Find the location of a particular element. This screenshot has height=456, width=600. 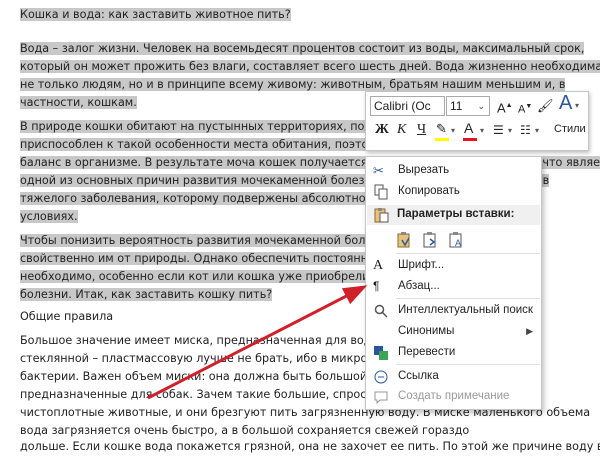

annotation-arrow is located at coordinates (257, 342).